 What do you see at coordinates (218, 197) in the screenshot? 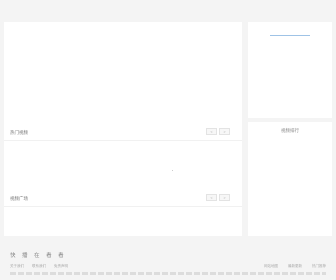
I see `video-square-pager: < >` at bounding box center [218, 197].